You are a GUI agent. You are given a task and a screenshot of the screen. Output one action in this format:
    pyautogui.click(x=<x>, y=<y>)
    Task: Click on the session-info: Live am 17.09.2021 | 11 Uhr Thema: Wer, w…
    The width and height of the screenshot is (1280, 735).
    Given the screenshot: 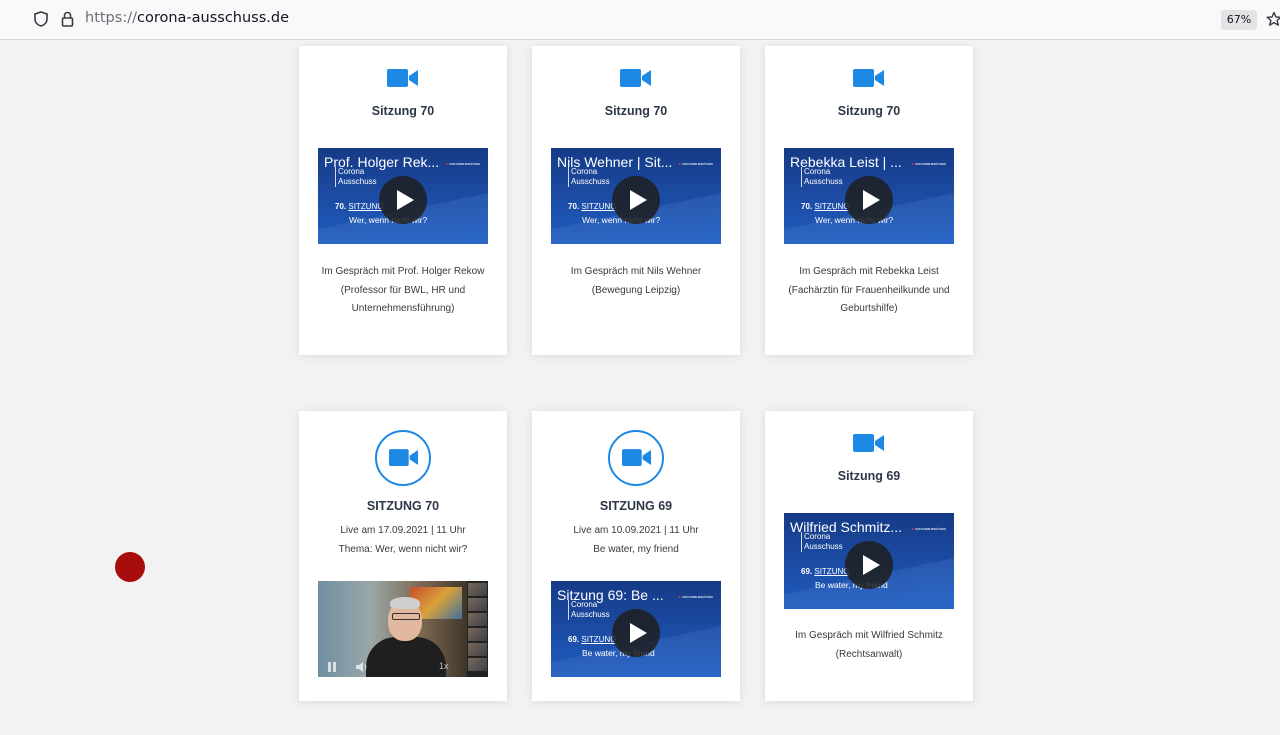 What is the action you would take?
    pyautogui.click(x=403, y=540)
    